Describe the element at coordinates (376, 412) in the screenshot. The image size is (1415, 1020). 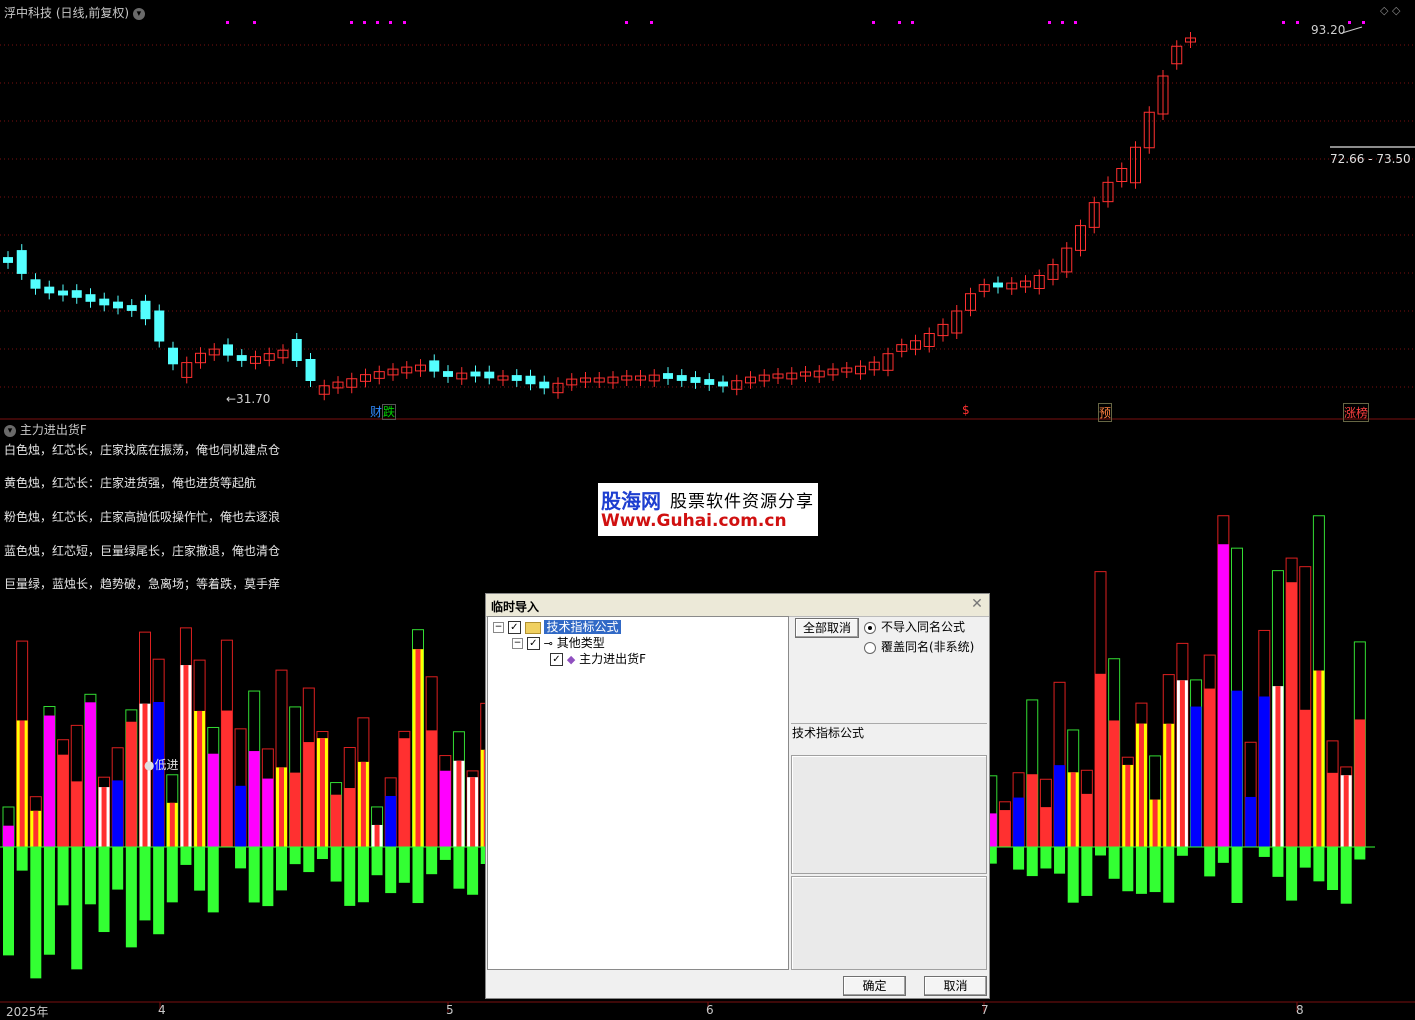
I see `marker-text: 财` at that location.